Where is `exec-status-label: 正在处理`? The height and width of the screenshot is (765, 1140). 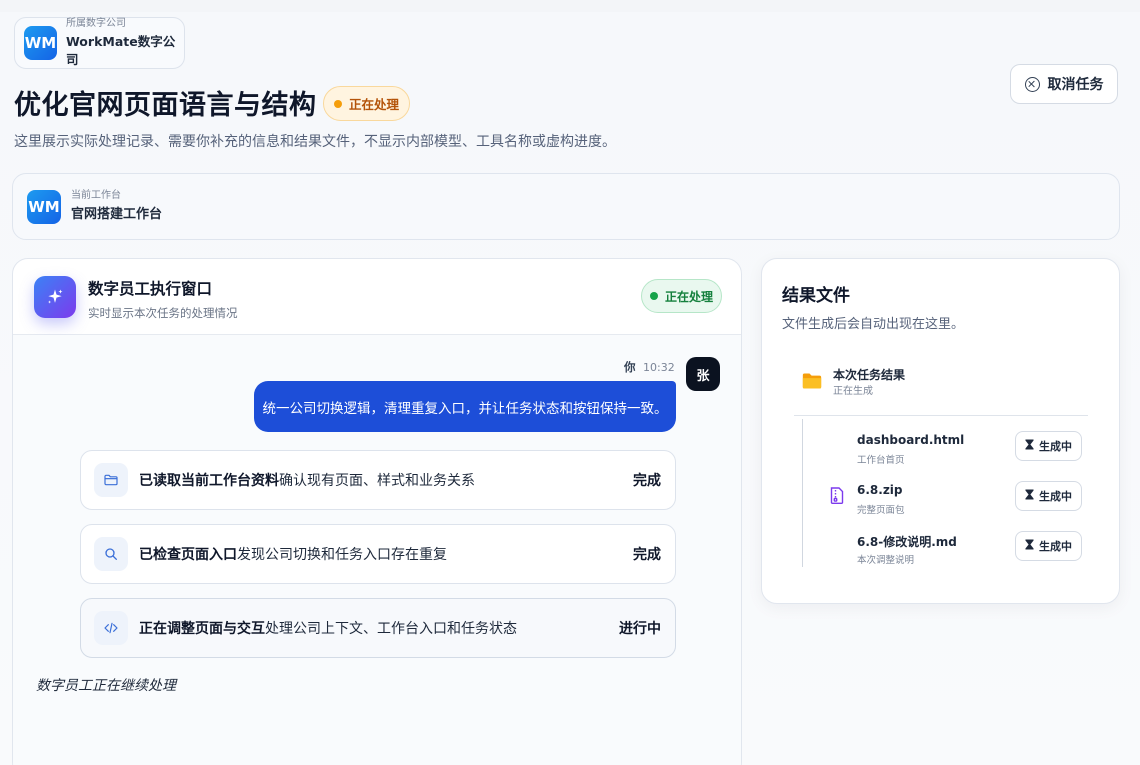
exec-status-label: 正在处理 is located at coordinates (688, 296).